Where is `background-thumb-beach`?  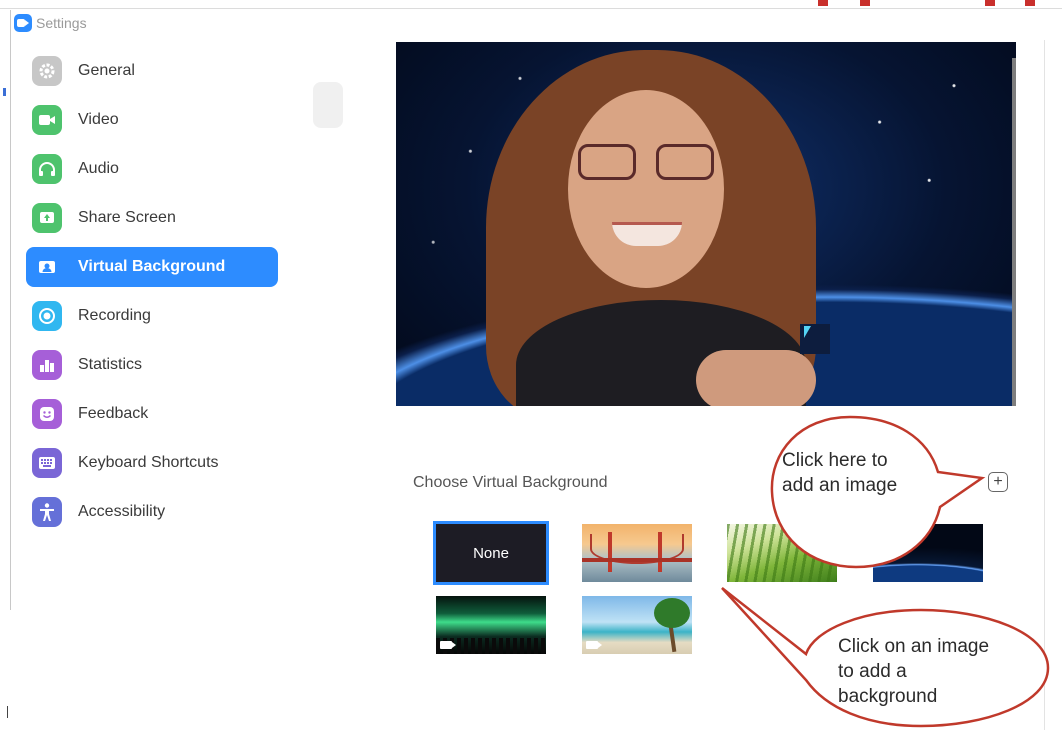 background-thumb-beach is located at coordinates (637, 625).